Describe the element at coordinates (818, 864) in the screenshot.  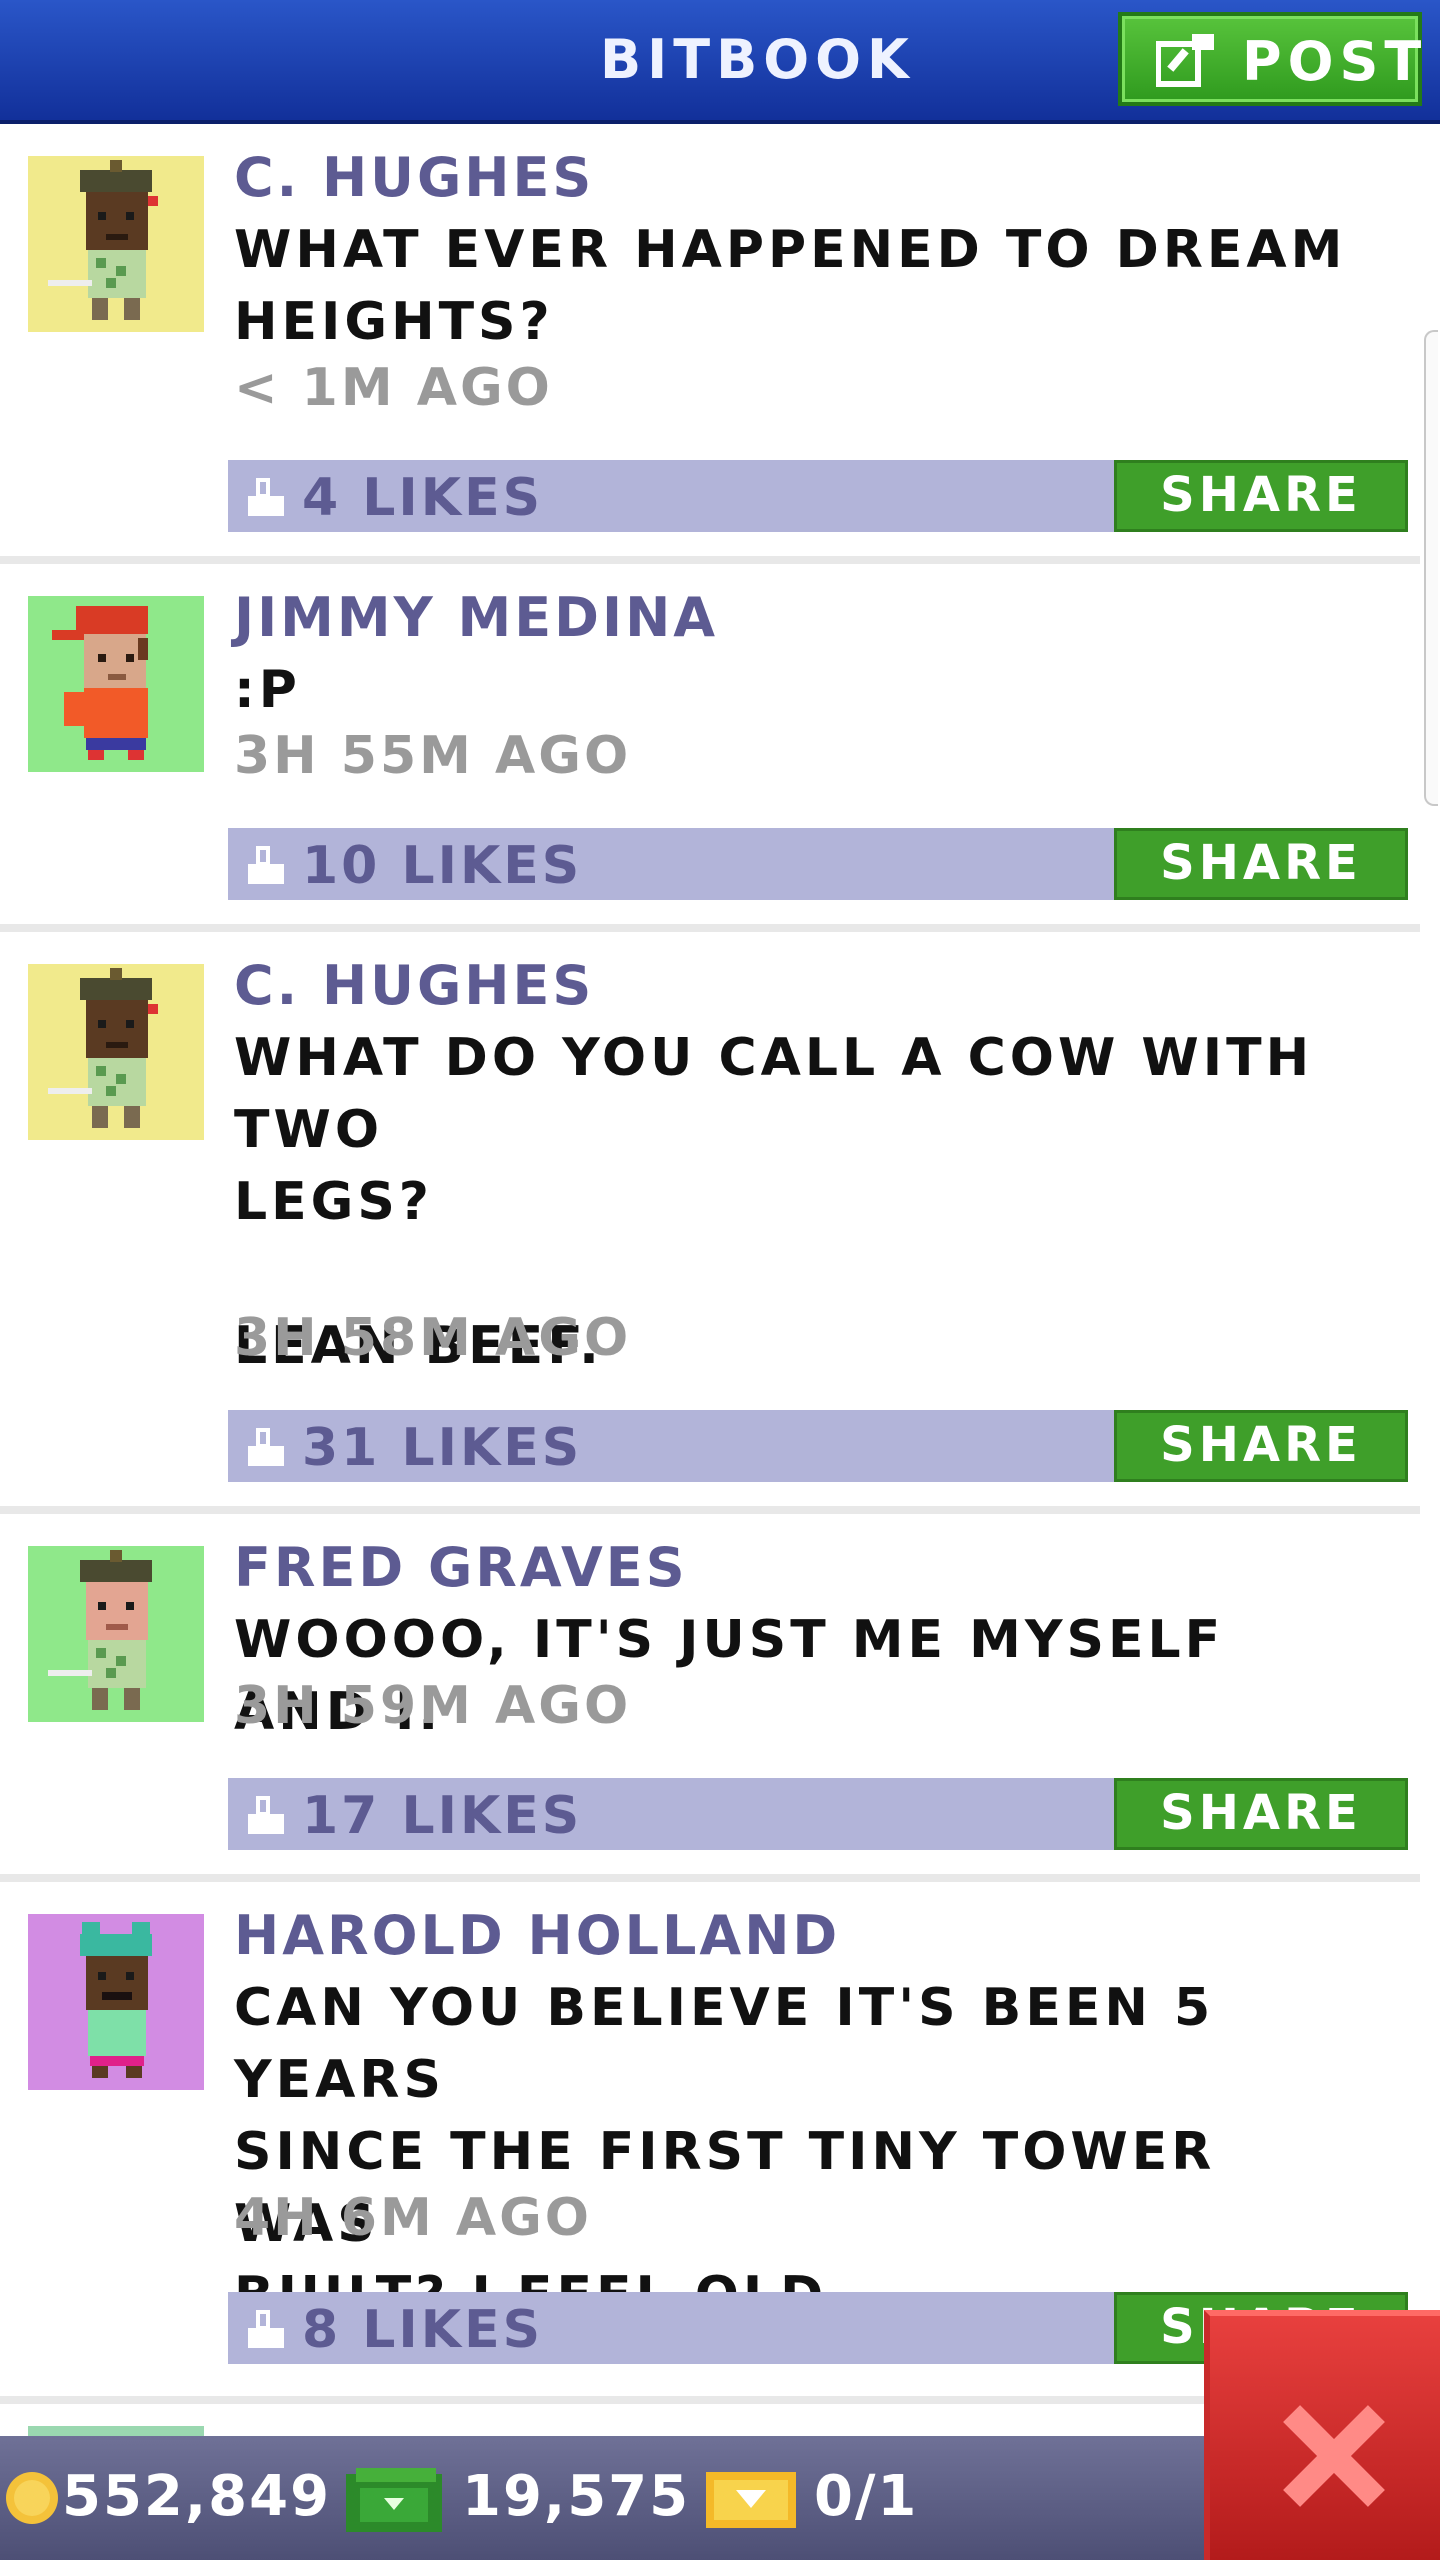
I see `like-bar: 10 LIKES SHARE` at that location.